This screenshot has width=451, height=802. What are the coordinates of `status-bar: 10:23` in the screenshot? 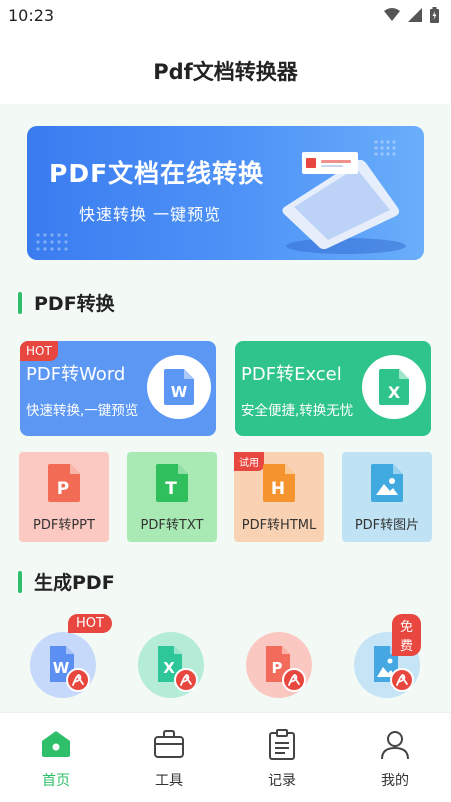 It's located at (225, 16).